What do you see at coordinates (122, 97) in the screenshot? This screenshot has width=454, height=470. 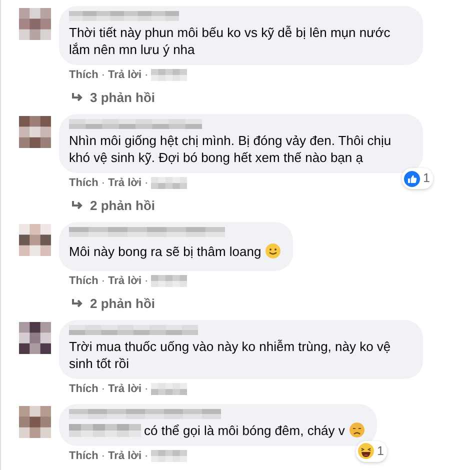 I see `replies-link: 3 phản hồi` at bounding box center [122, 97].